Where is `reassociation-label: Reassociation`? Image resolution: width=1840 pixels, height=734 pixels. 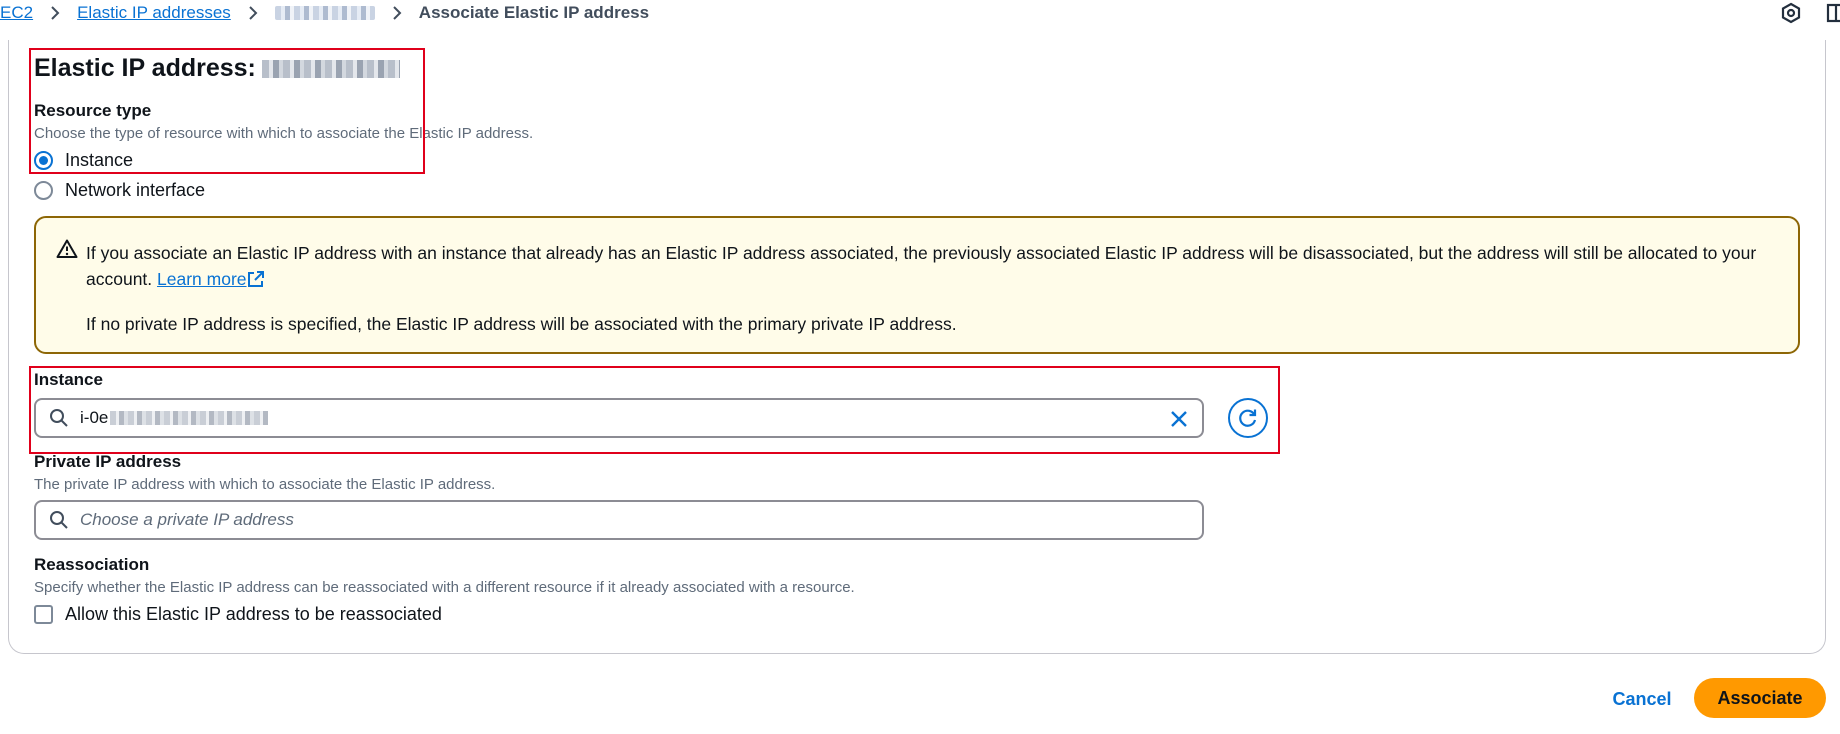 reassociation-label: Reassociation is located at coordinates (92, 564).